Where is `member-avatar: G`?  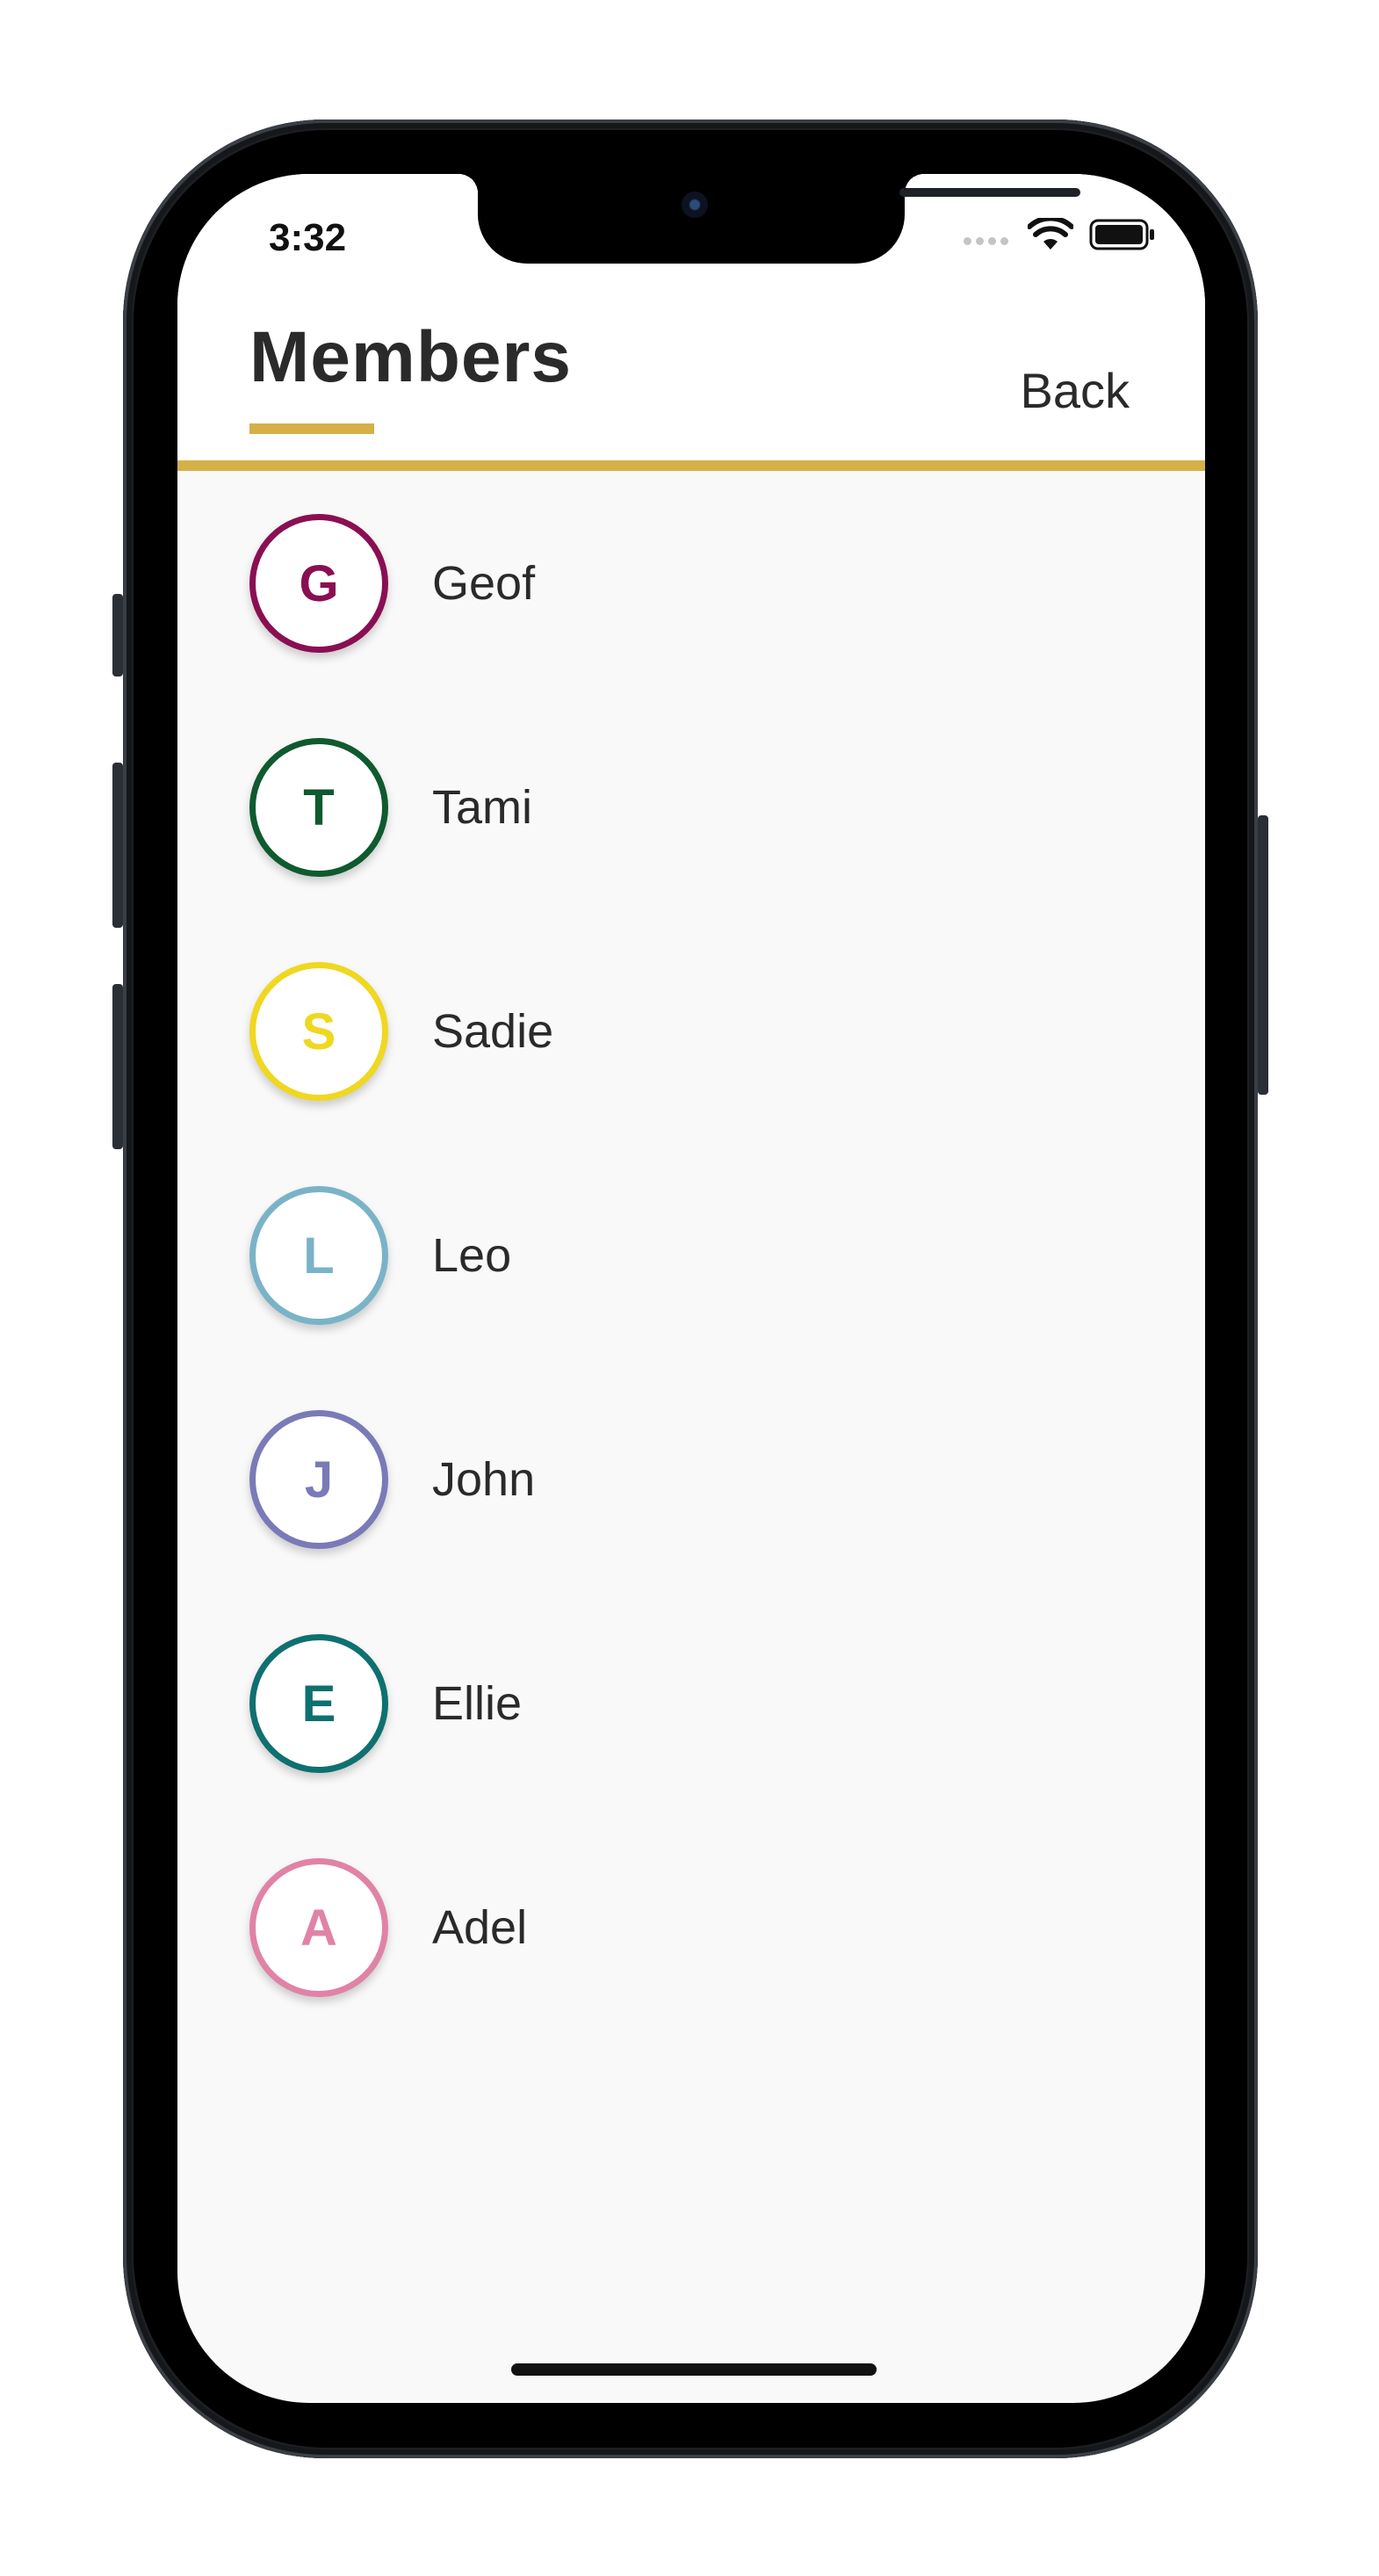
member-avatar: G is located at coordinates (318, 583).